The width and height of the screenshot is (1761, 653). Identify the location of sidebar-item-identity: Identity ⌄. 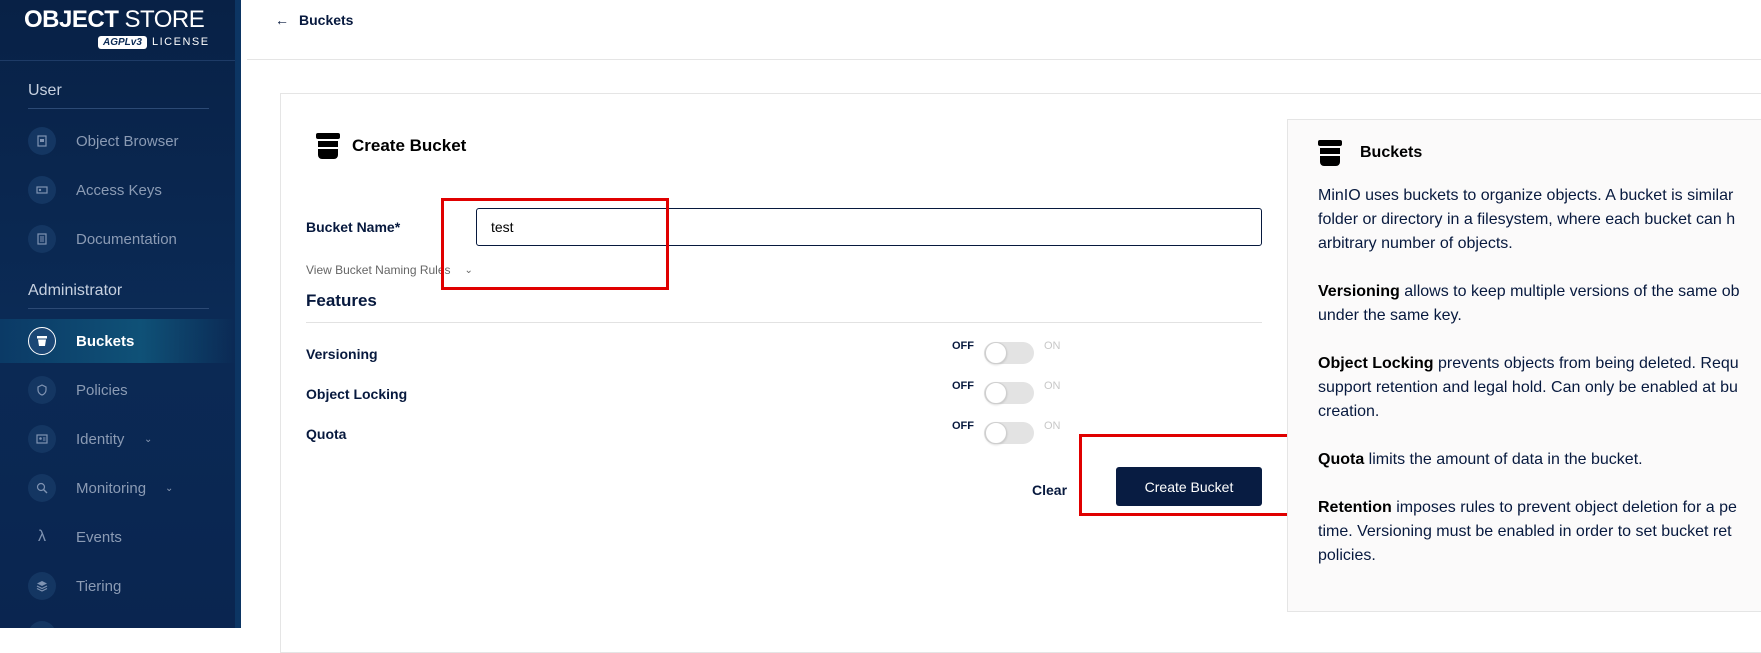
(117, 439).